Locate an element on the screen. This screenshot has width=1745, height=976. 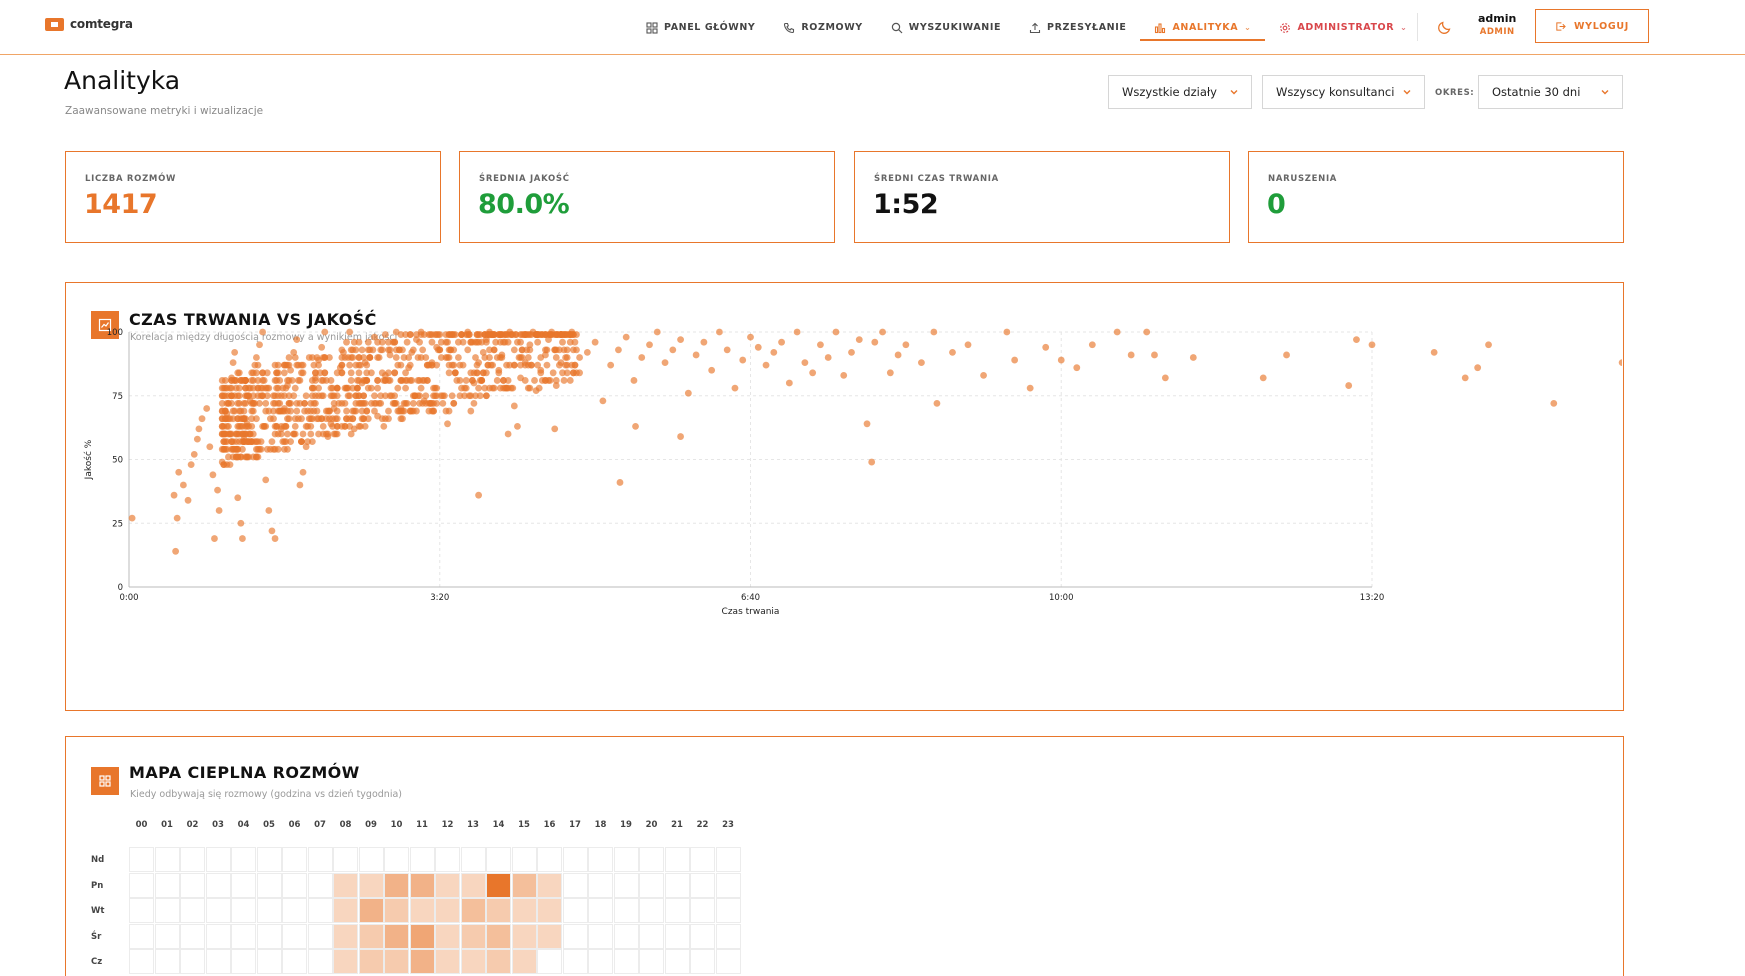
period-filter: Ostatnie 30 dni is located at coordinates (1550, 92).